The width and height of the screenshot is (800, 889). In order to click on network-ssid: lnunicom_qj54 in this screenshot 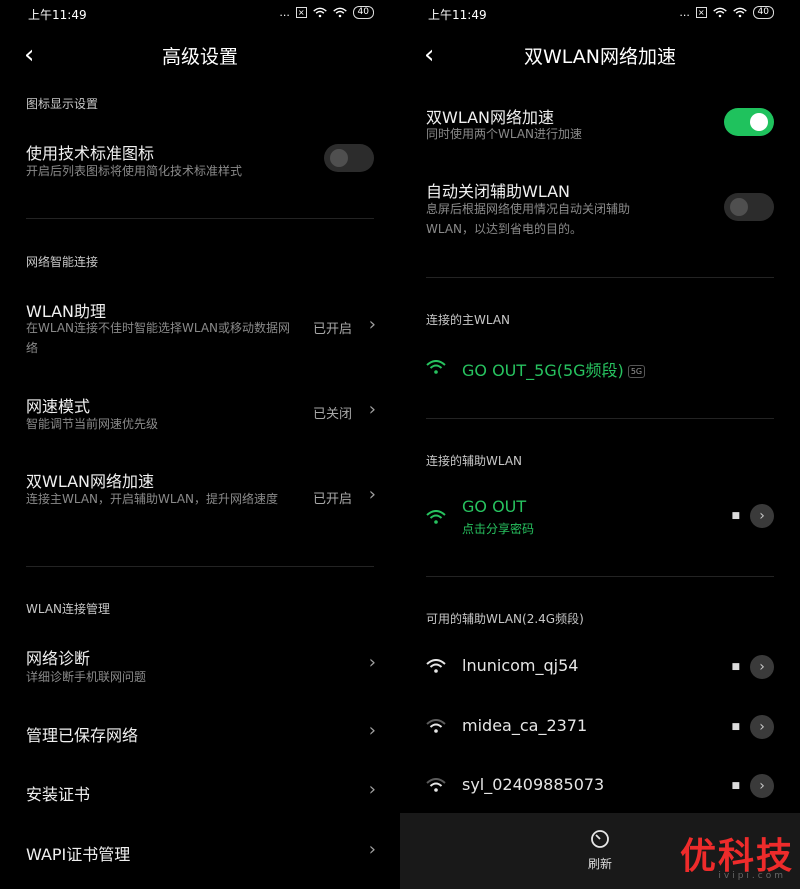, I will do `click(520, 665)`.